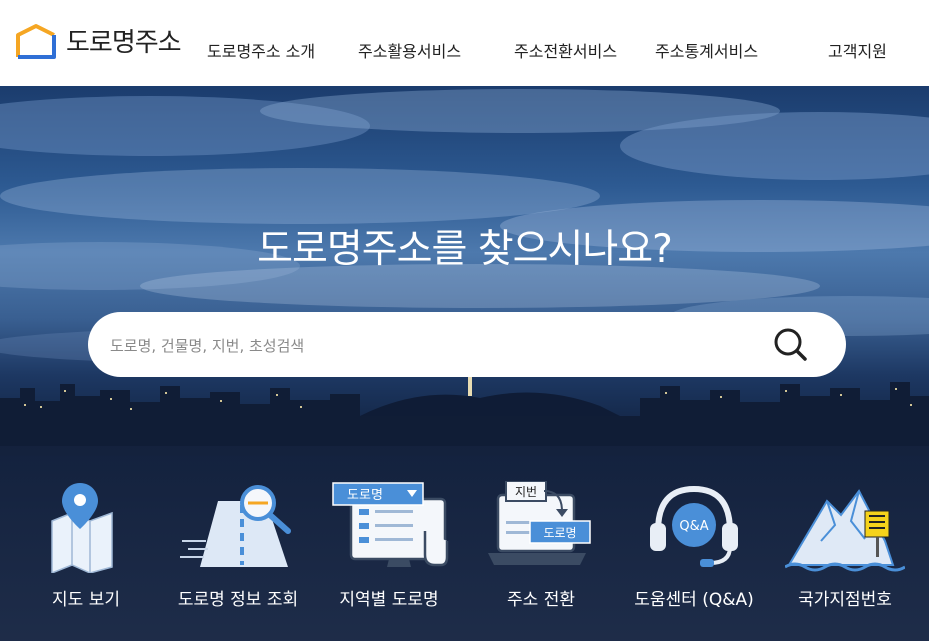 The image size is (929, 641). I want to click on nav-address-conversion: 주소전환서비스, so click(565, 50).